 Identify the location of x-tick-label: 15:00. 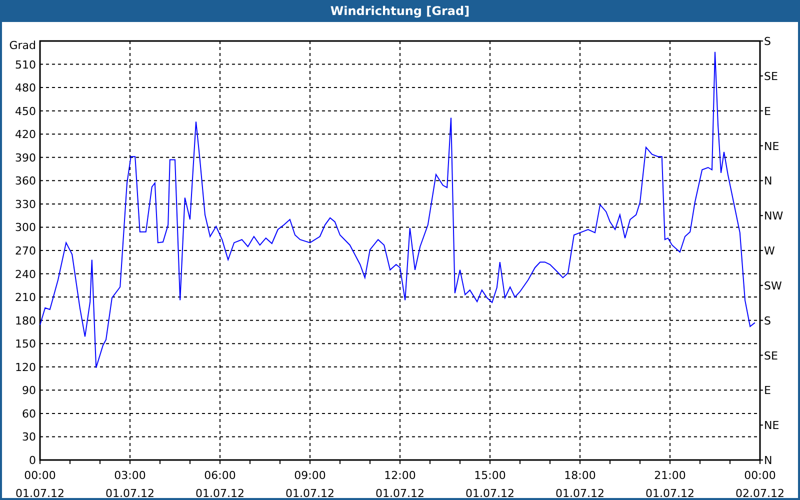
(490, 475).